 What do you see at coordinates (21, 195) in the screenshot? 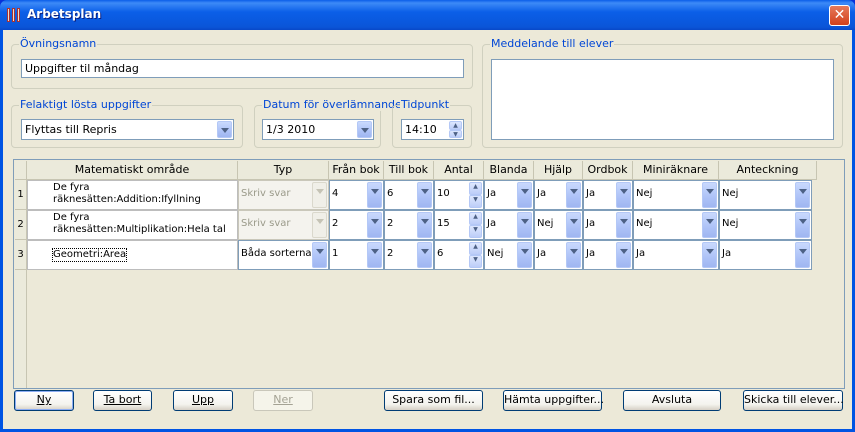
I see `row-number: 1` at bounding box center [21, 195].